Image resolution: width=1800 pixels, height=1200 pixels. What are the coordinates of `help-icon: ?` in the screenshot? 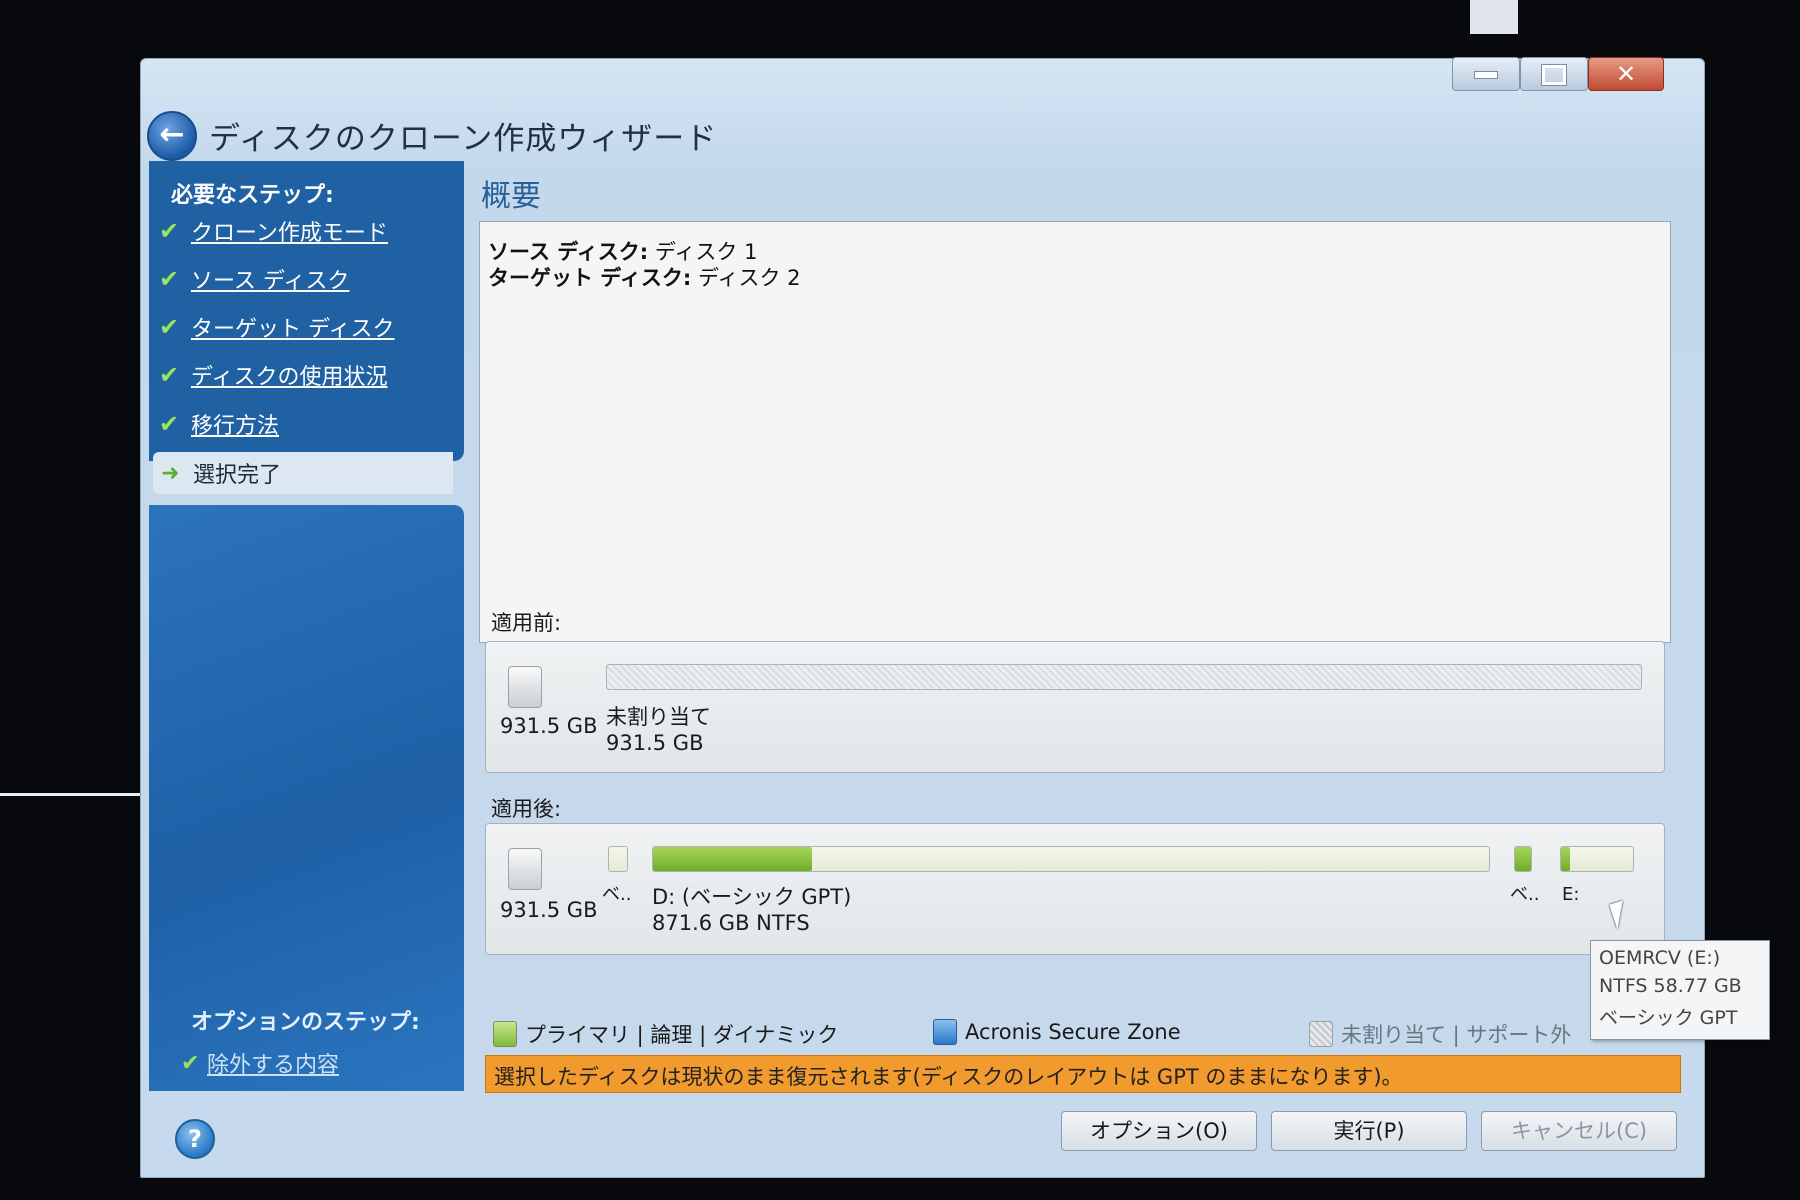 It's located at (195, 1139).